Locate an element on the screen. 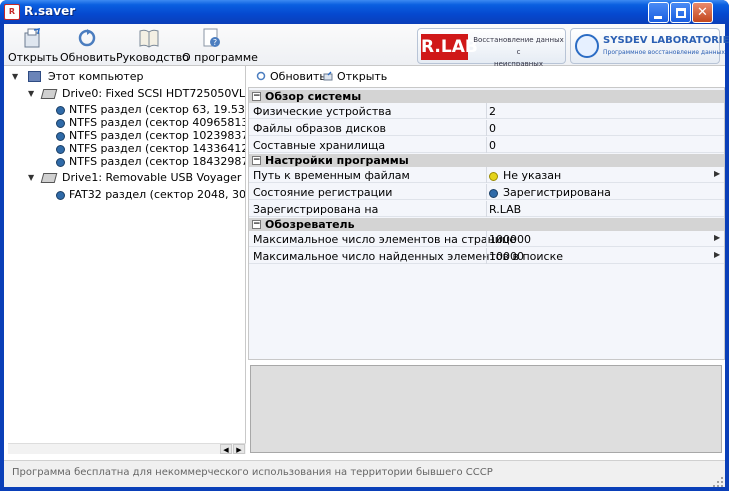 The width and height of the screenshot is (729, 491). title-bar: R R.saver ✕ is located at coordinates (364, 12).